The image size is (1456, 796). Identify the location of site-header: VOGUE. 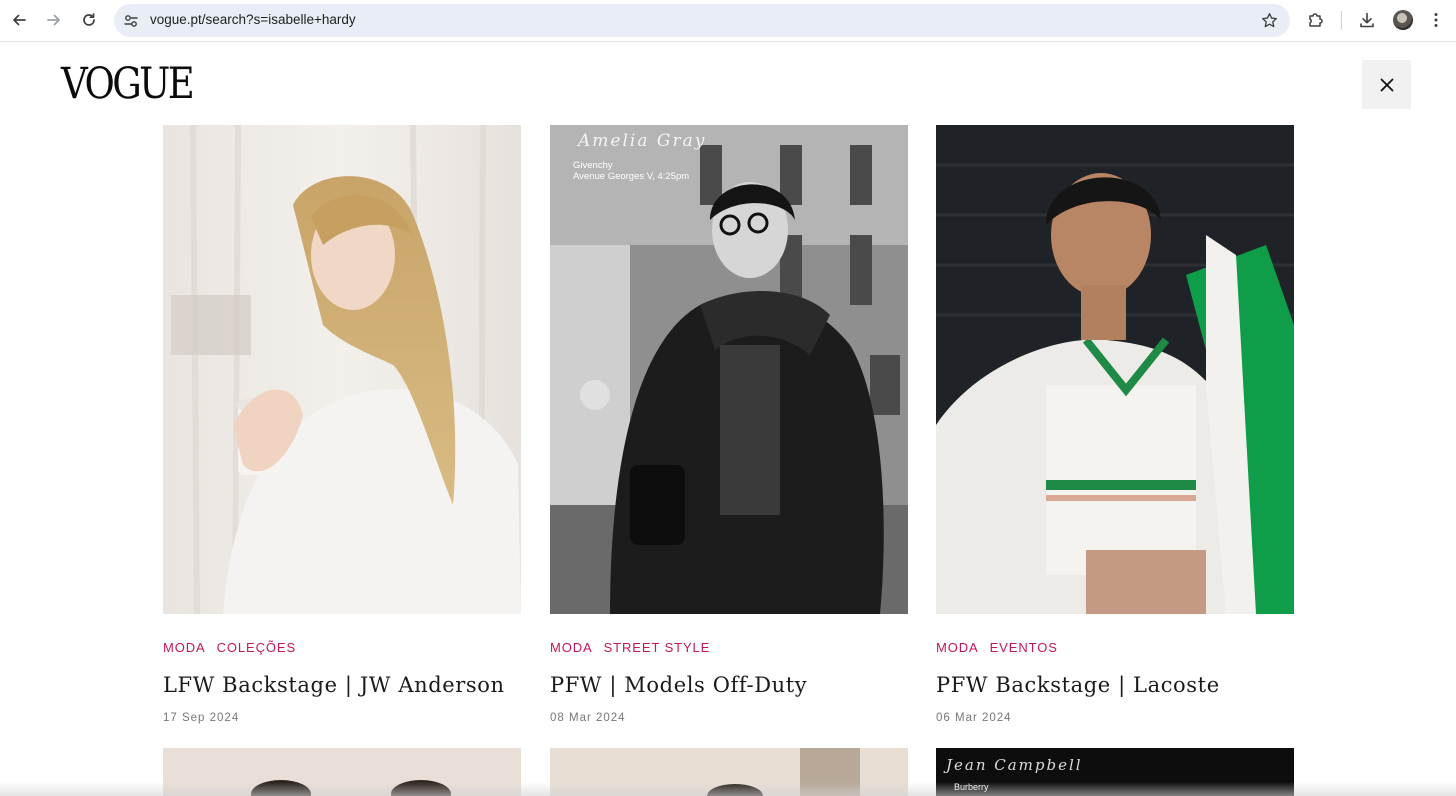
(728, 84).